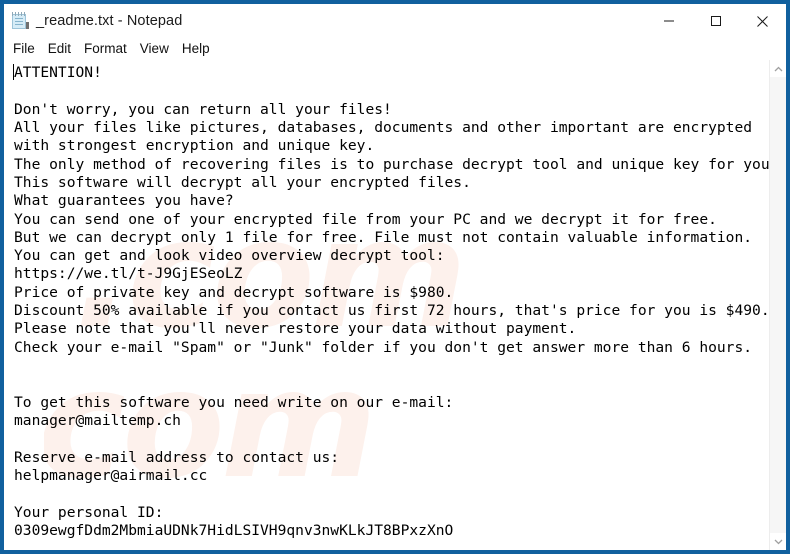  I want to click on minimize-icon, so click(668, 21).